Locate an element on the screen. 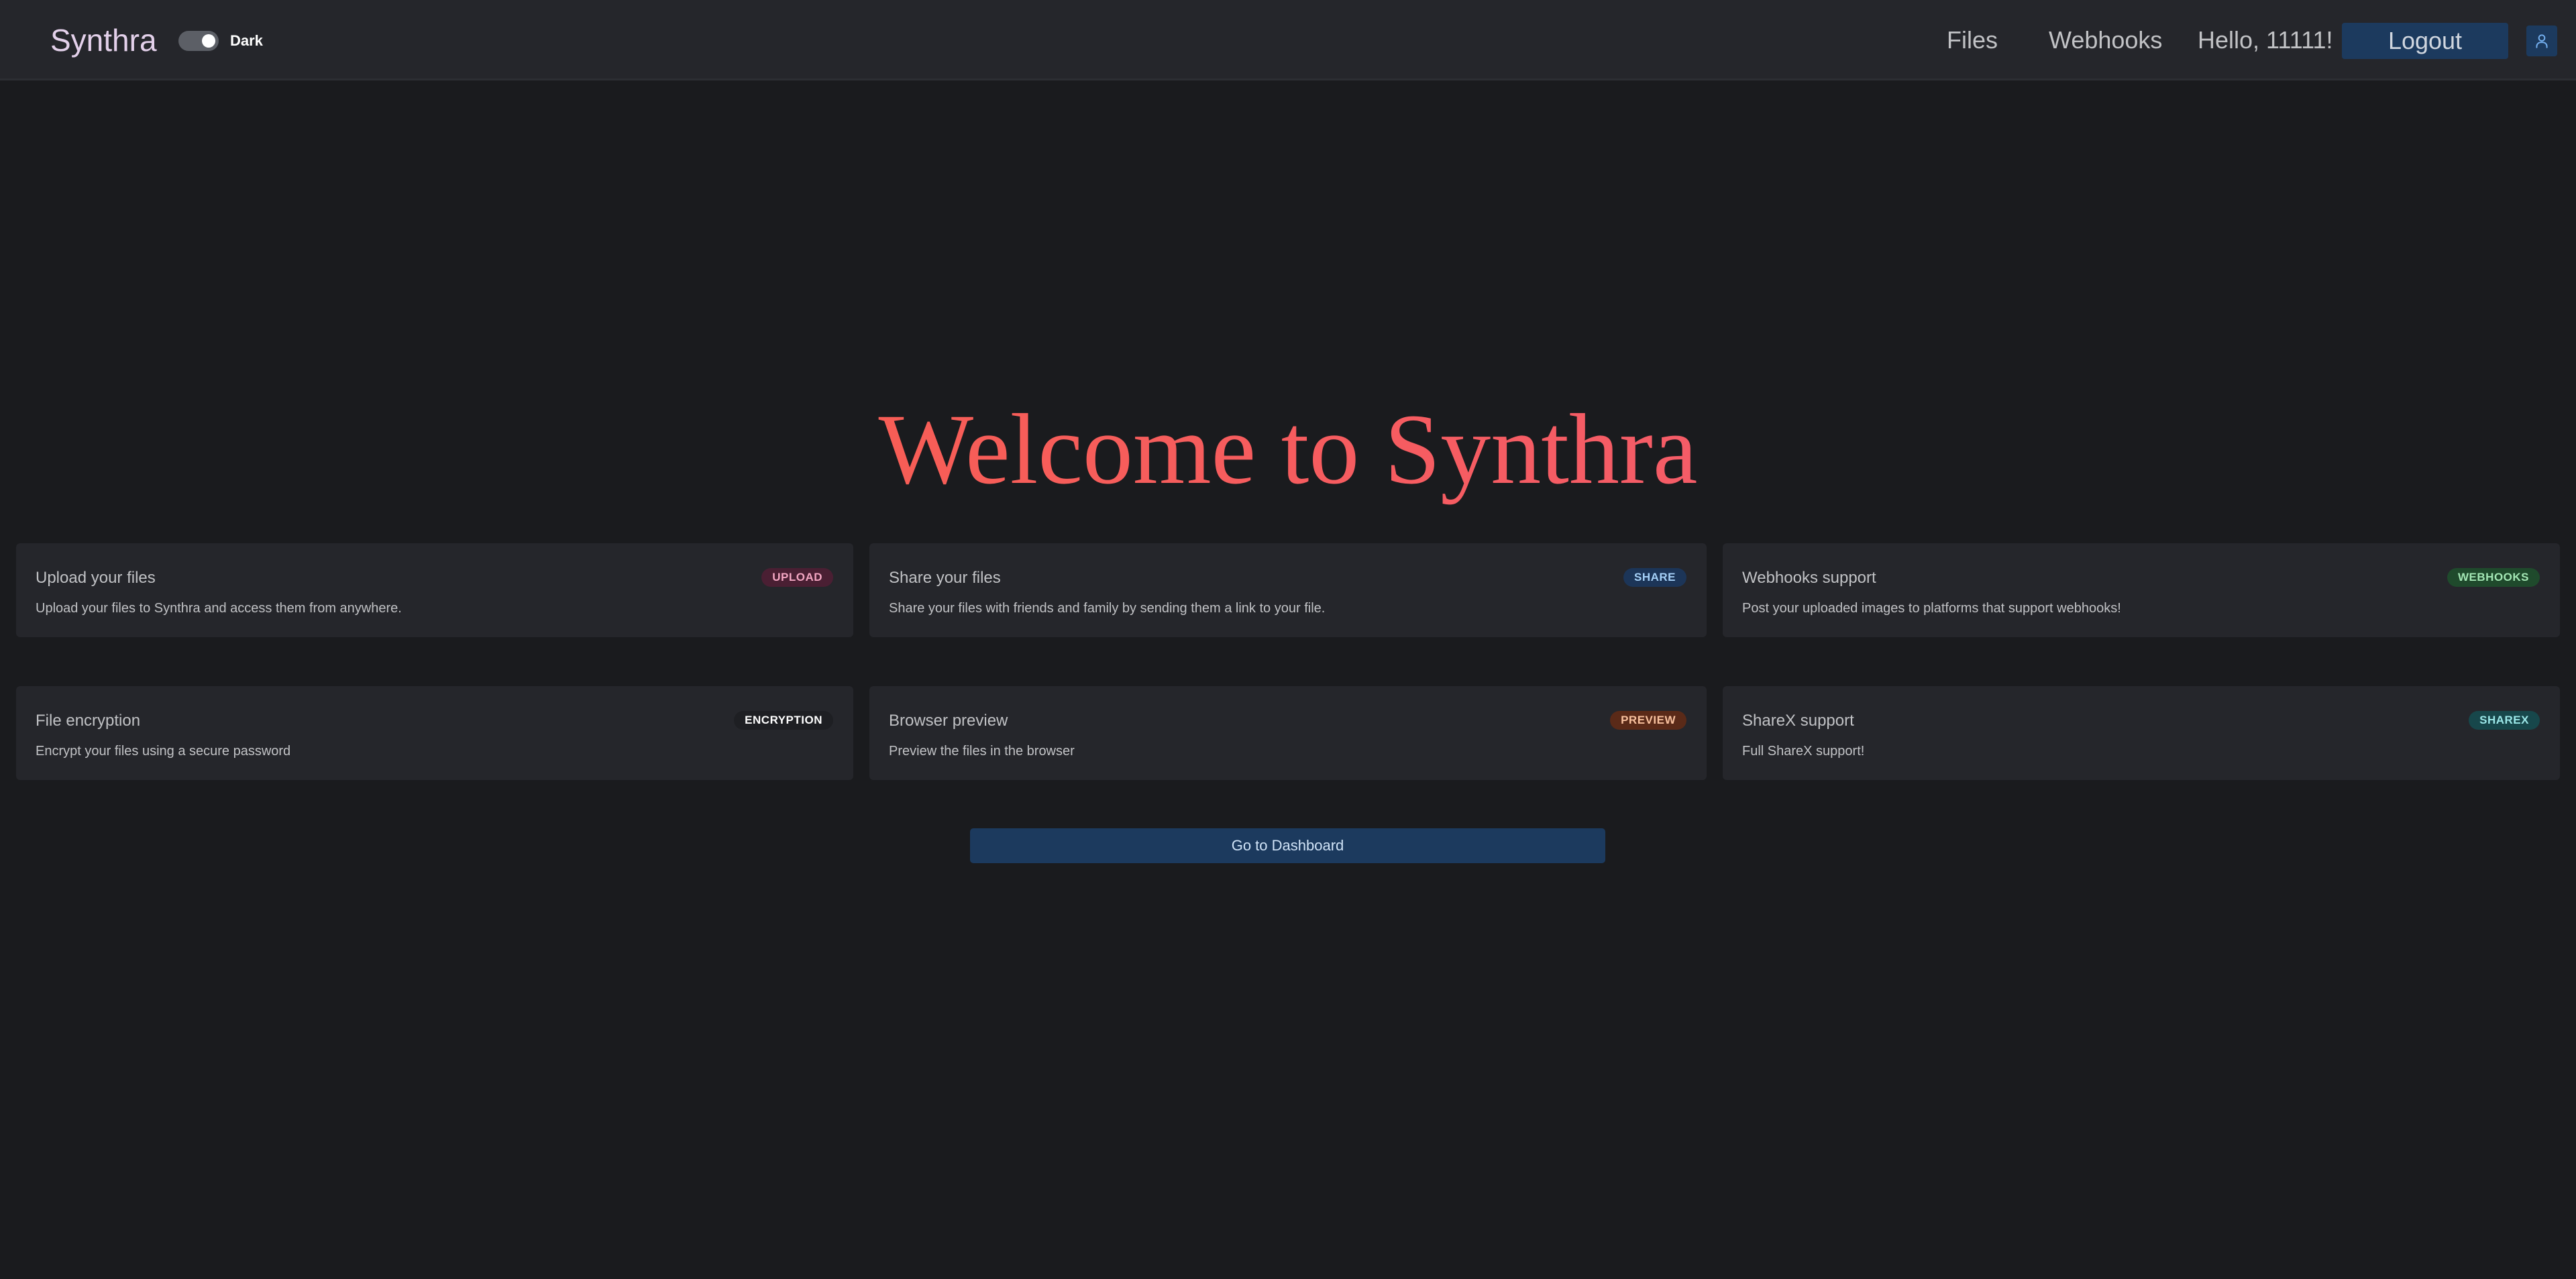 The image size is (2576, 1279). go-to-dashboard-button: Go to Dashboard is located at coordinates (1287, 845).